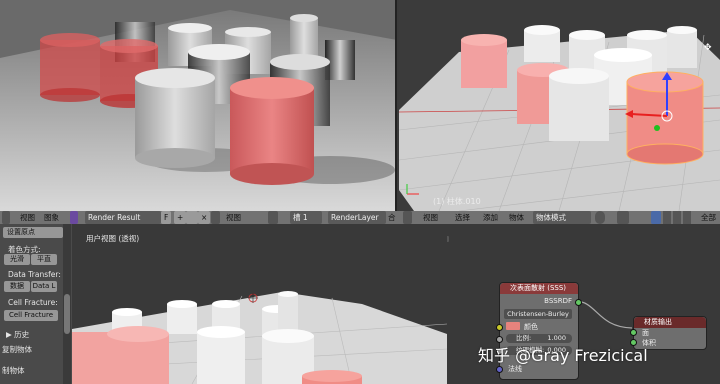  Describe the element at coordinates (13, 370) in the screenshot. I see `duplicate-object-label-2: 制物体` at that location.